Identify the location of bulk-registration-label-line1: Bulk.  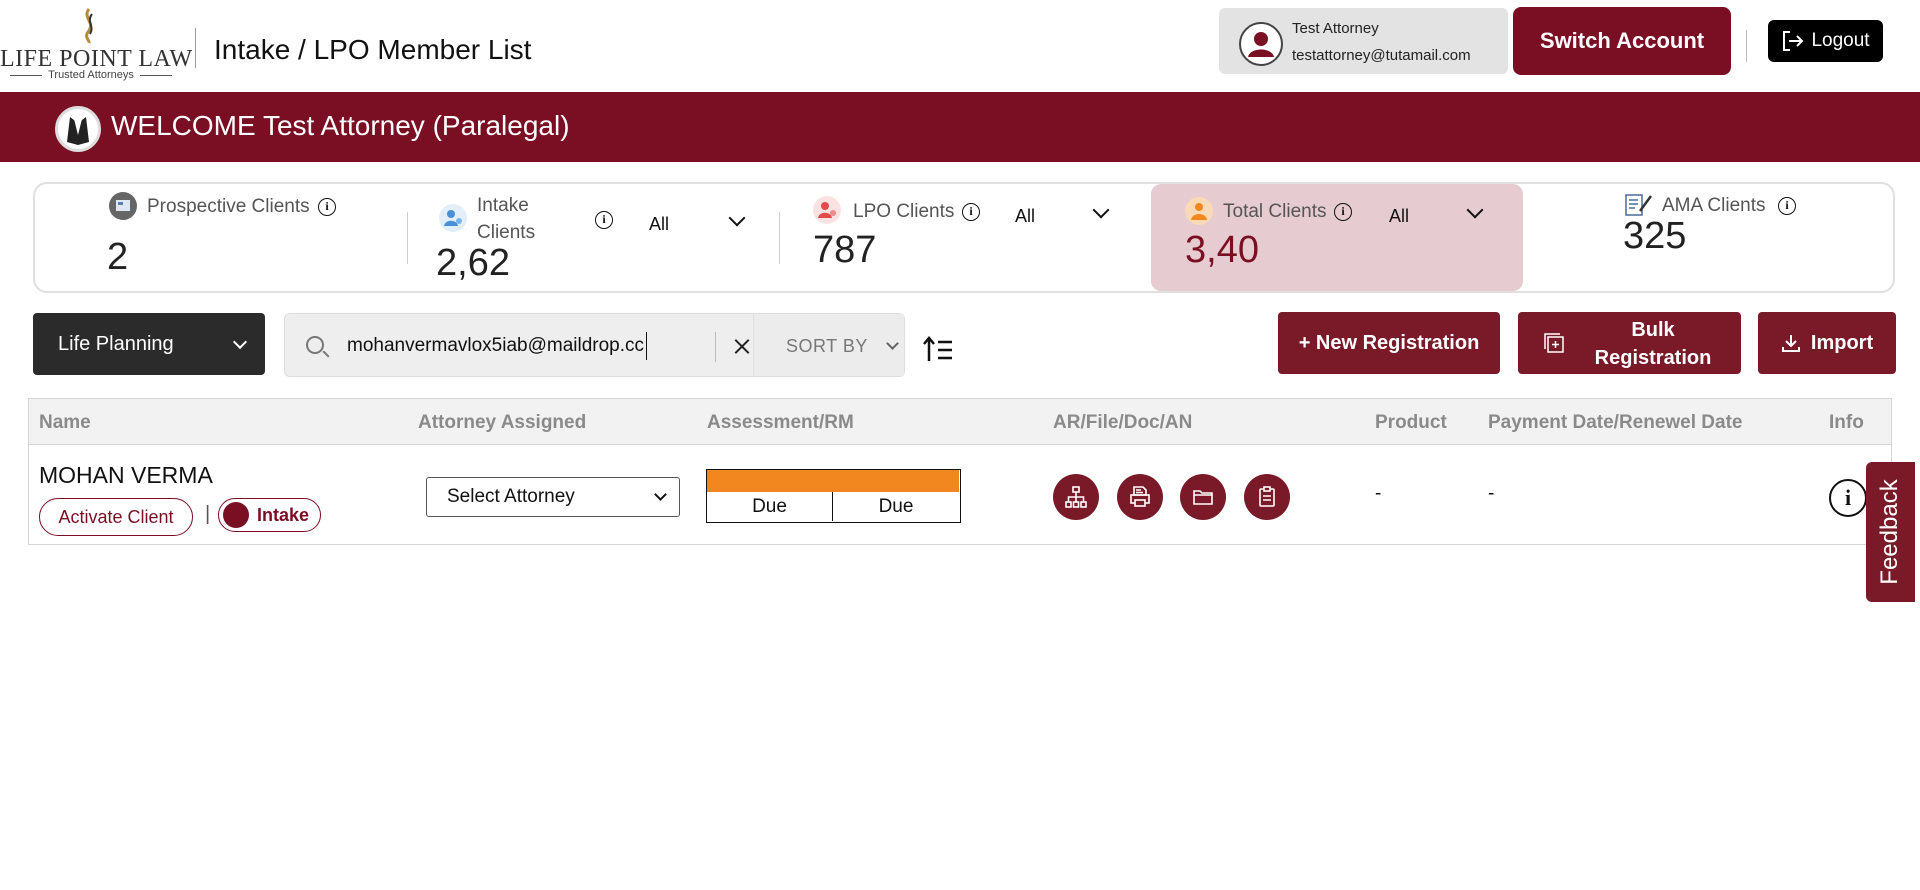
(1653, 330).